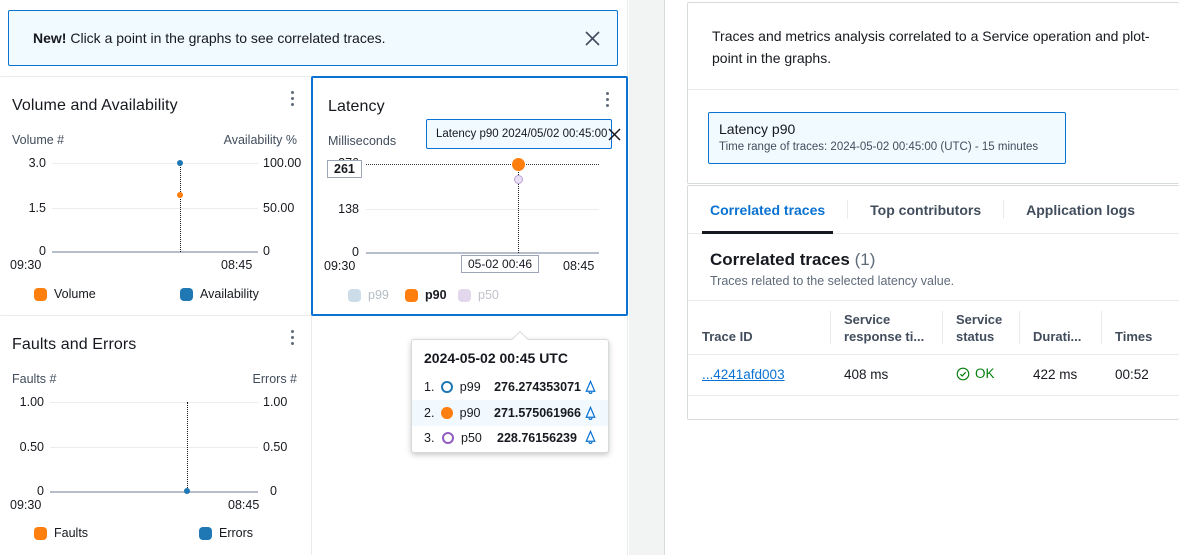 This screenshot has width=1179, height=555. I want to click on xtick-latency-start: 09:30, so click(340, 266).